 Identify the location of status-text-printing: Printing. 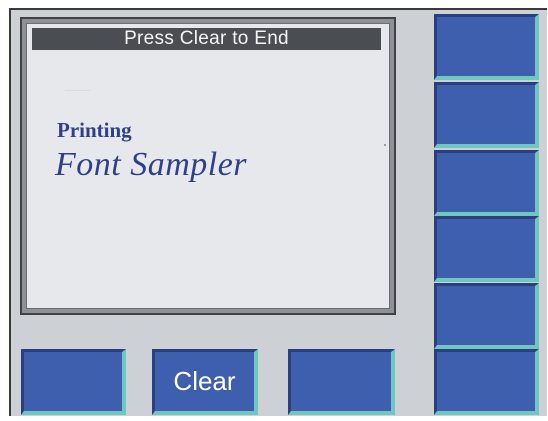
(94, 130).